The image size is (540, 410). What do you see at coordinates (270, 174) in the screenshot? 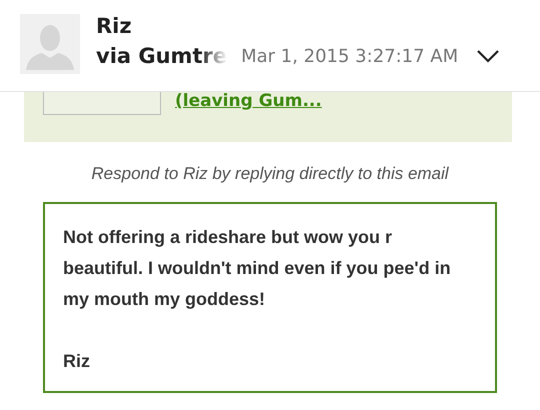
I see `reply-notice: Respond to Riz by replying directly to this email` at bounding box center [270, 174].